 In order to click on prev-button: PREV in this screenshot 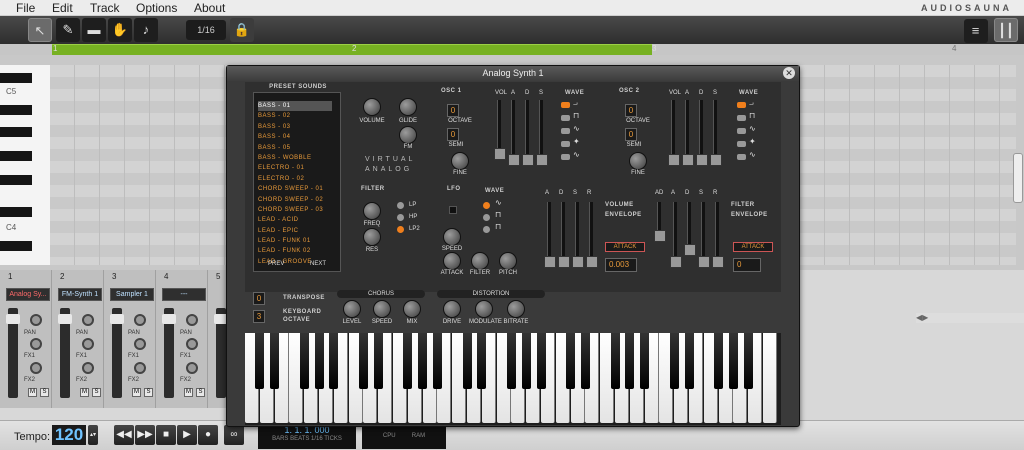, I will do `click(276, 264)`.